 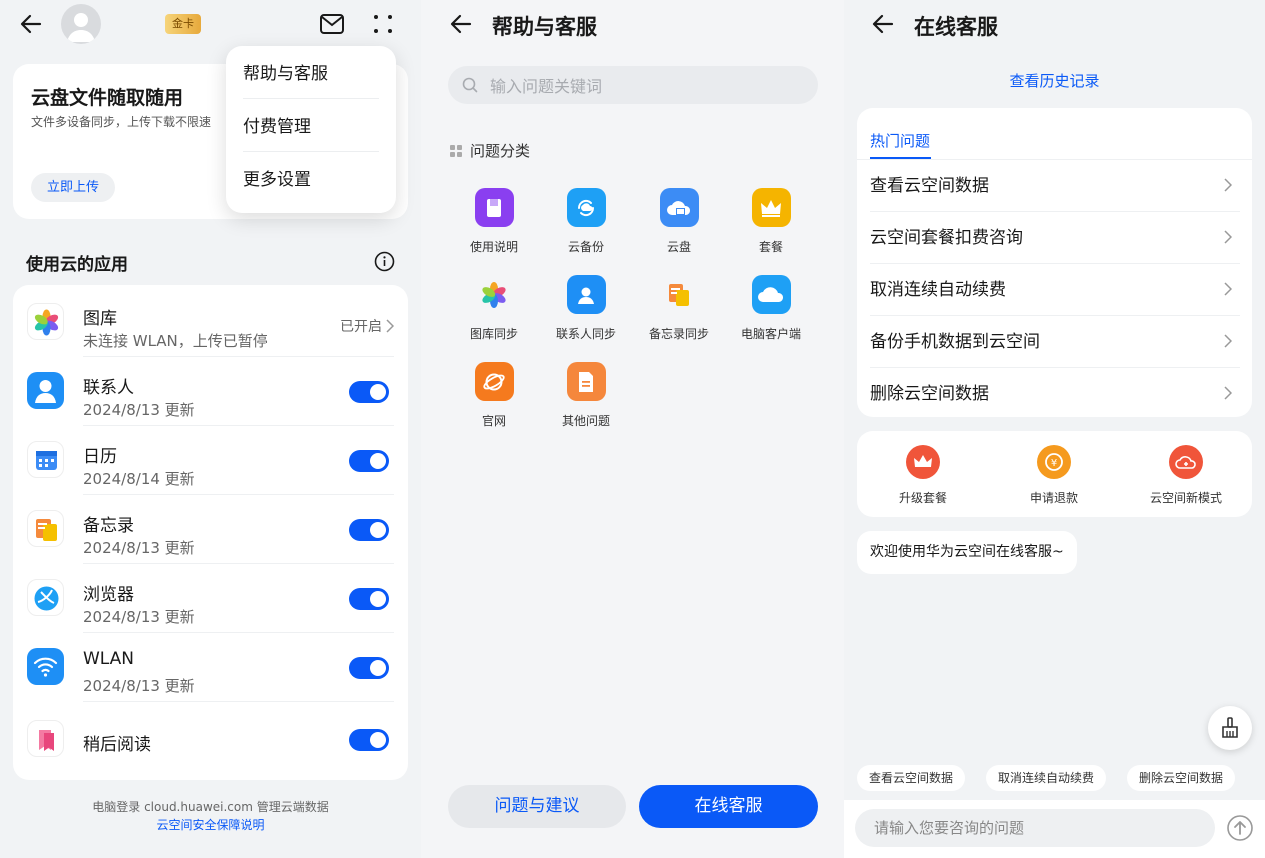 I want to click on list-item: 删除云空间数据, so click(x=1055, y=394).